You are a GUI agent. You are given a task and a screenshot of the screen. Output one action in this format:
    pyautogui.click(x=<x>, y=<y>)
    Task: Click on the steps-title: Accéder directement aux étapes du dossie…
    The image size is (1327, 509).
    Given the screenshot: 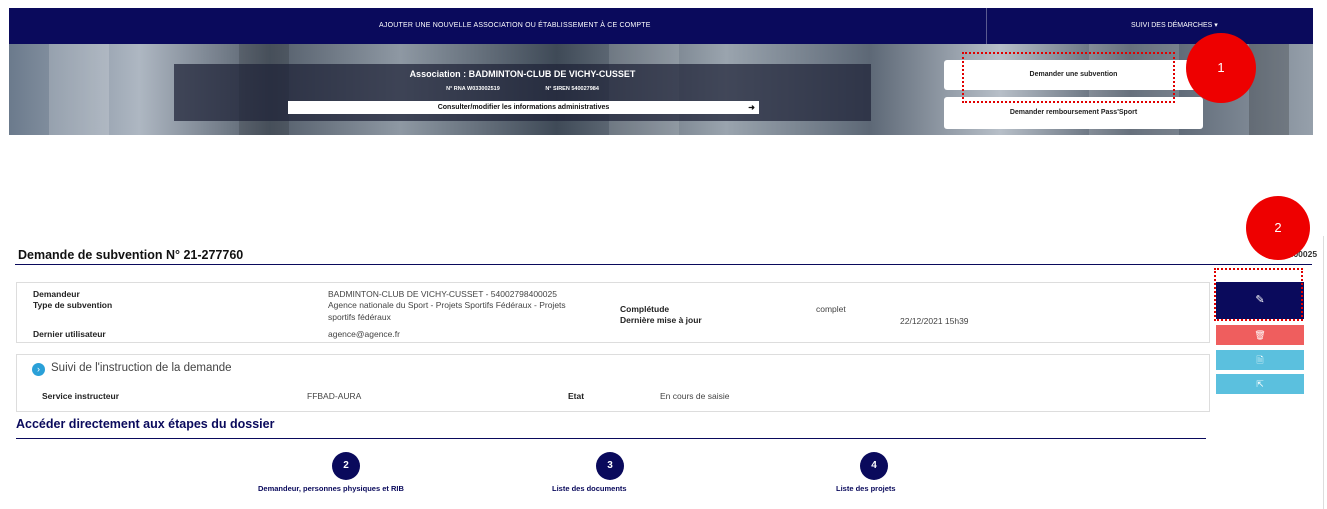 What is the action you would take?
    pyautogui.click(x=145, y=424)
    